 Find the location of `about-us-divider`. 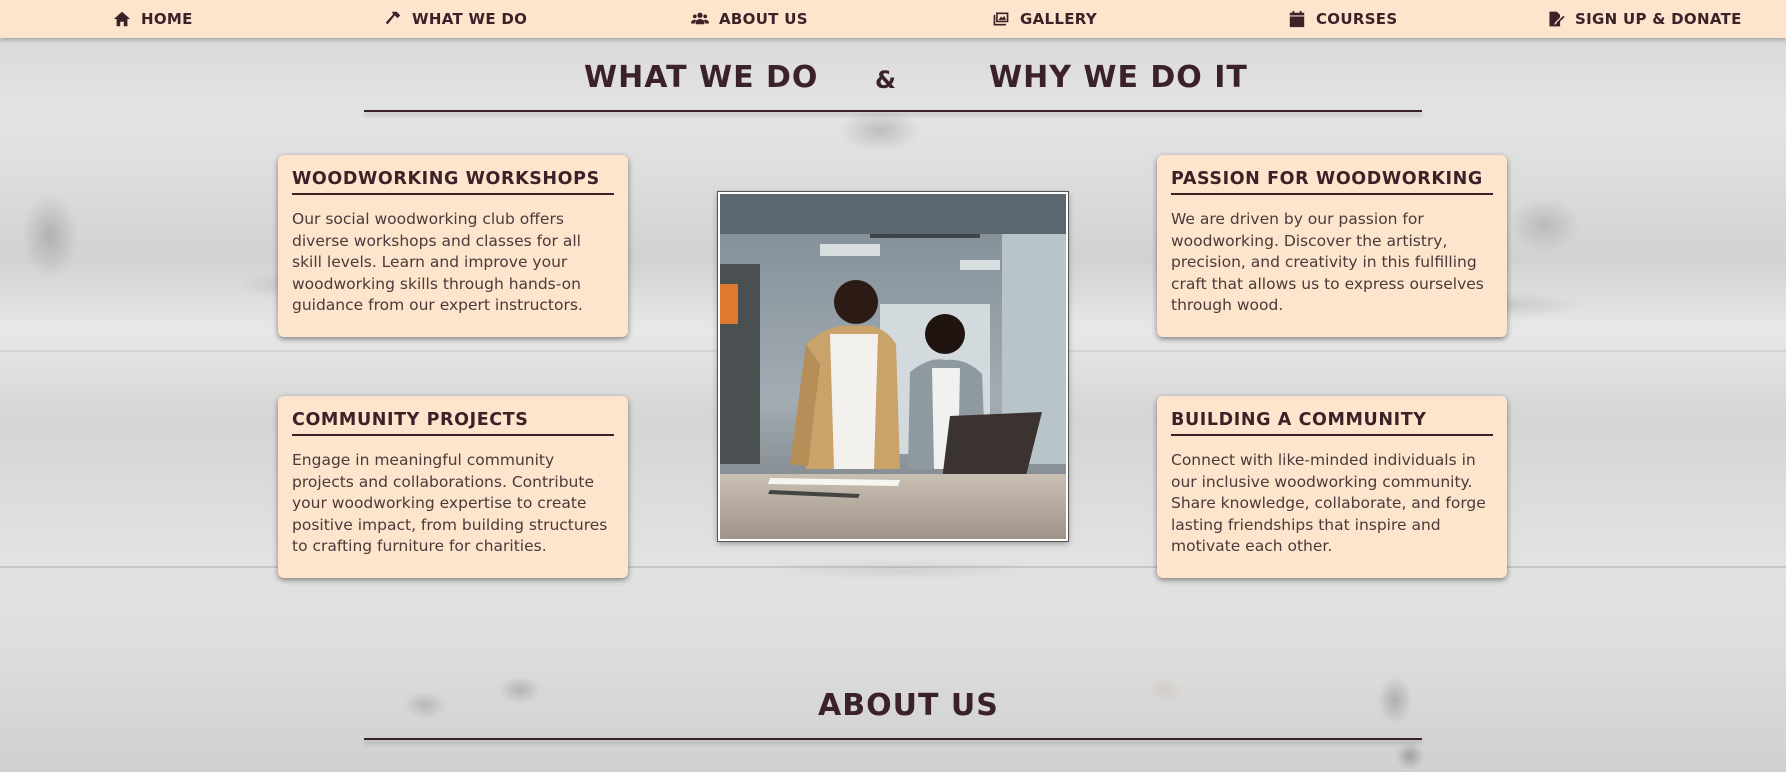

about-us-divider is located at coordinates (893, 739).